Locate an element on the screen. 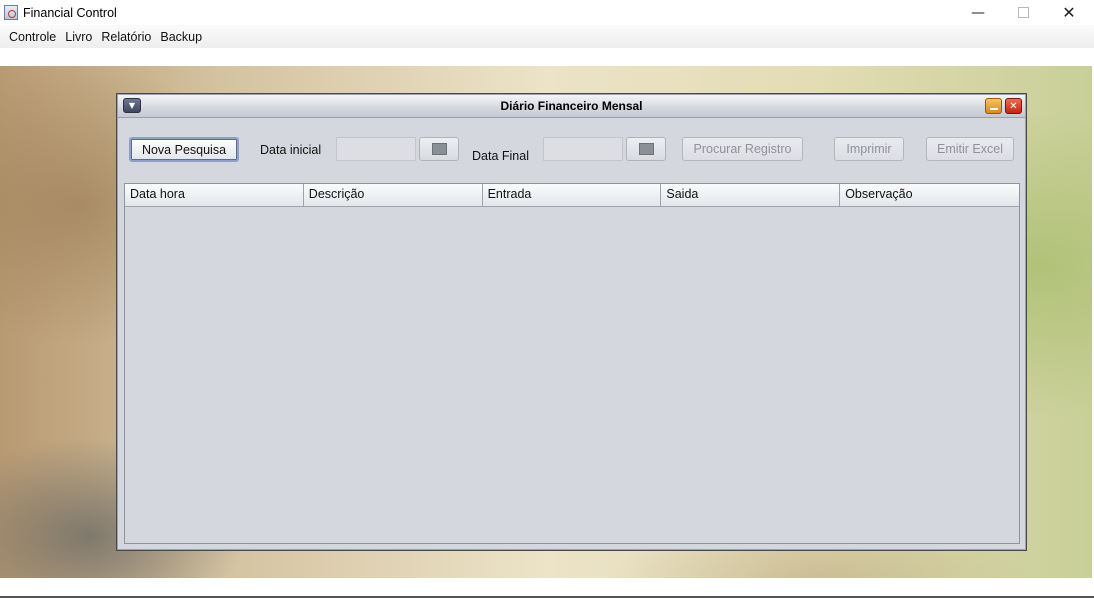 The image size is (1094, 598). column-header-income: Entrada is located at coordinates (572, 195).